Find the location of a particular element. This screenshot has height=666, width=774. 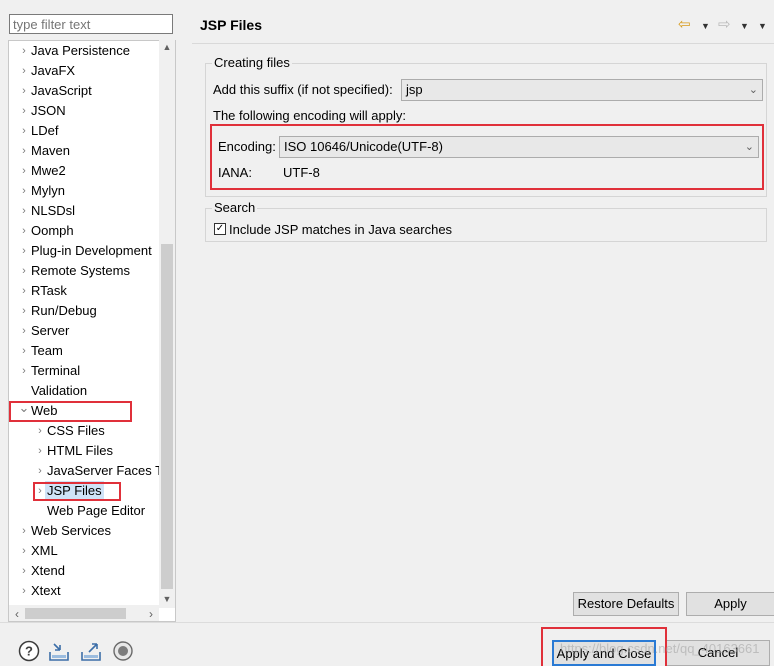

tree-item: › Java Persistence is located at coordinates (84, 51).